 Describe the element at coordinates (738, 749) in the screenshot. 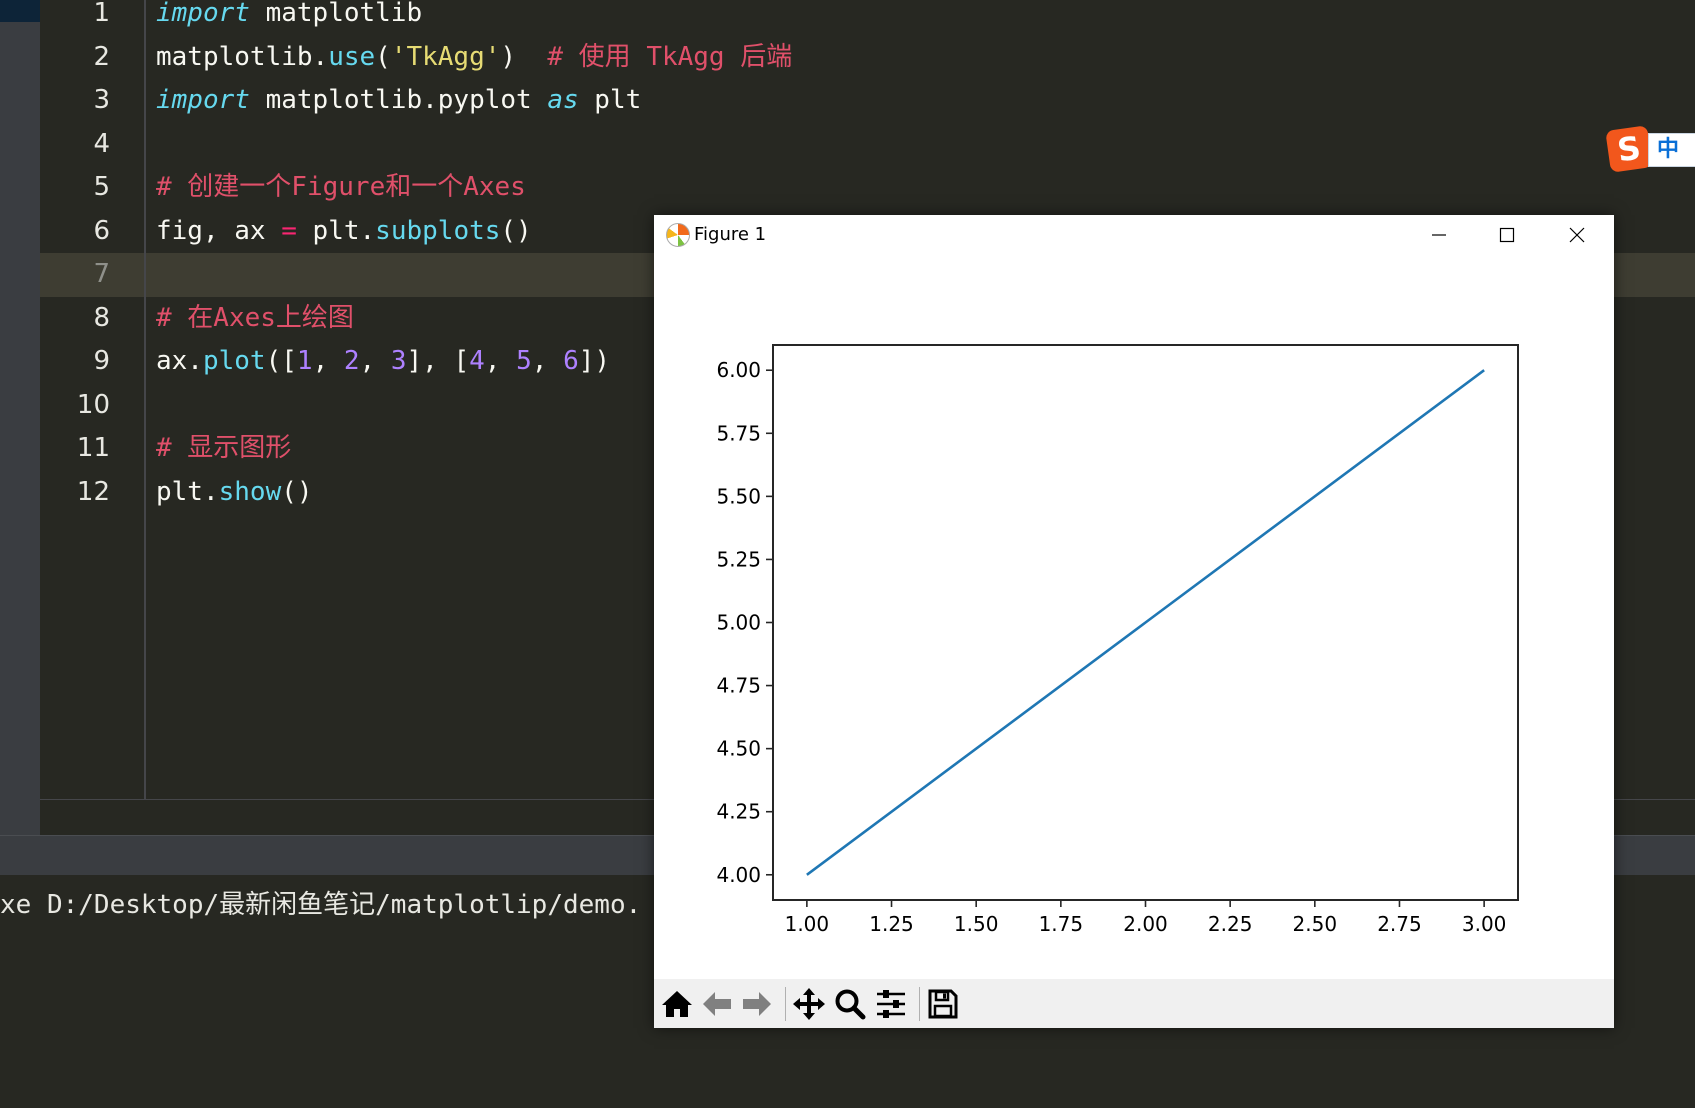

I see `y-tick-label: 4.50` at that location.